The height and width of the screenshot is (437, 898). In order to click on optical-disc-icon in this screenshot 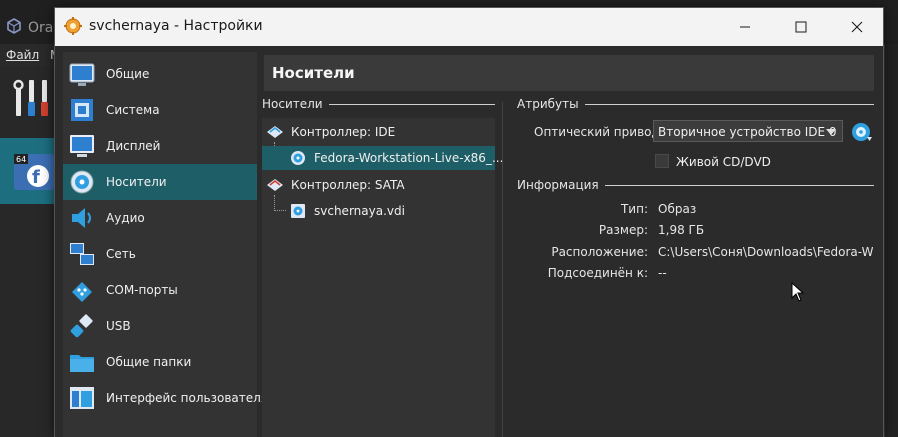, I will do `click(298, 158)`.